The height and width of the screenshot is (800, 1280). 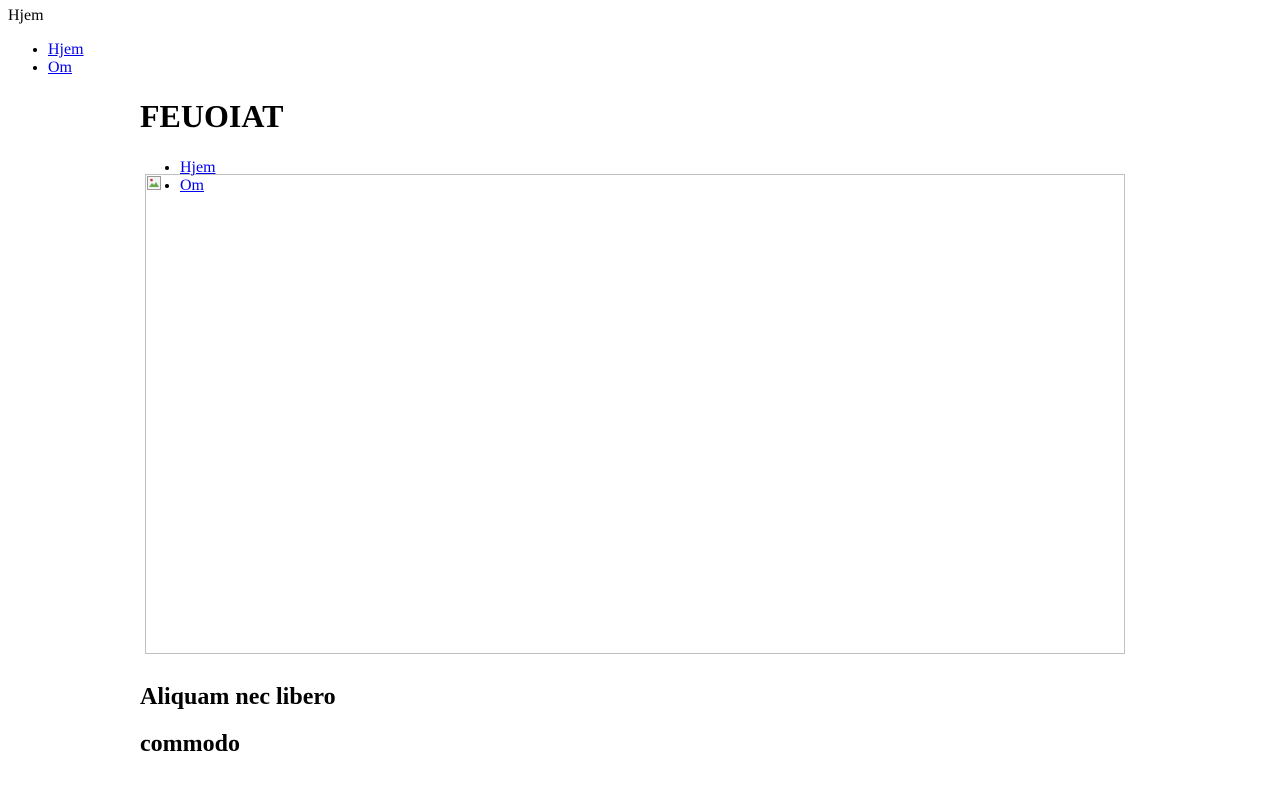 I want to click on top-nav-item-home: Hjem, so click(x=66, y=50).